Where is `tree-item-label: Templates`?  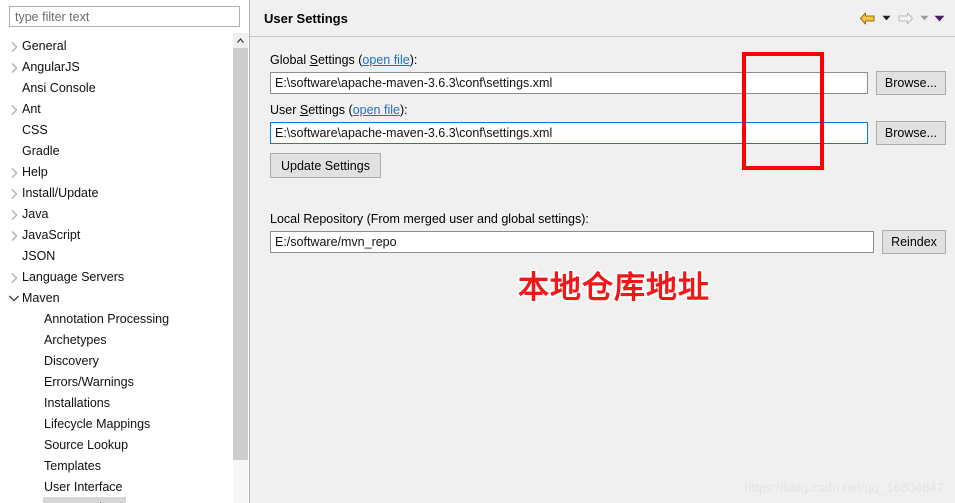
tree-item-label: Templates is located at coordinates (72, 466).